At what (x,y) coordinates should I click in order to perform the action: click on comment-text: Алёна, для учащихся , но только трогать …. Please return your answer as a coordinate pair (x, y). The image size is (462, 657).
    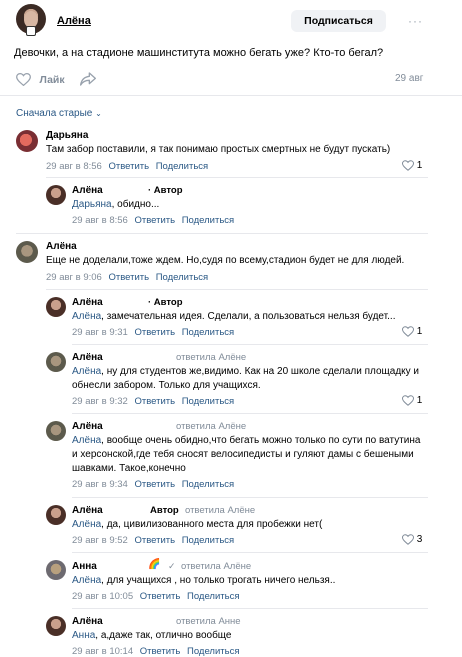
    Looking at the image, I should click on (204, 580).